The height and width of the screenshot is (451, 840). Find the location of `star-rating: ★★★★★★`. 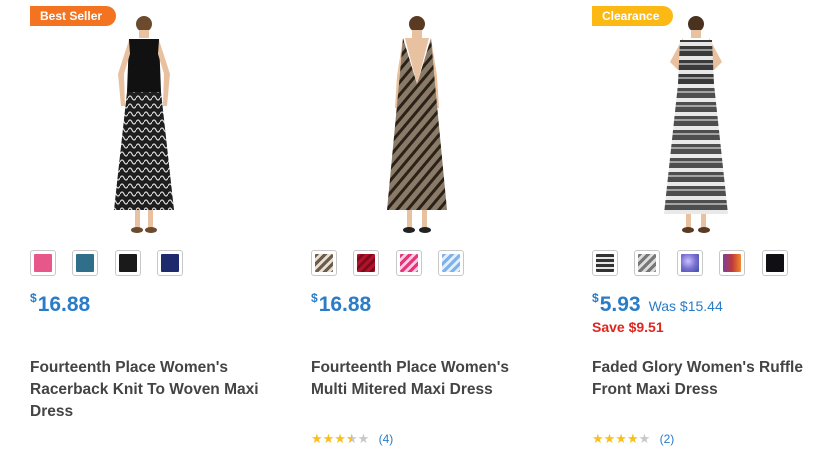

star-rating: ★★★★★★ is located at coordinates (340, 438).